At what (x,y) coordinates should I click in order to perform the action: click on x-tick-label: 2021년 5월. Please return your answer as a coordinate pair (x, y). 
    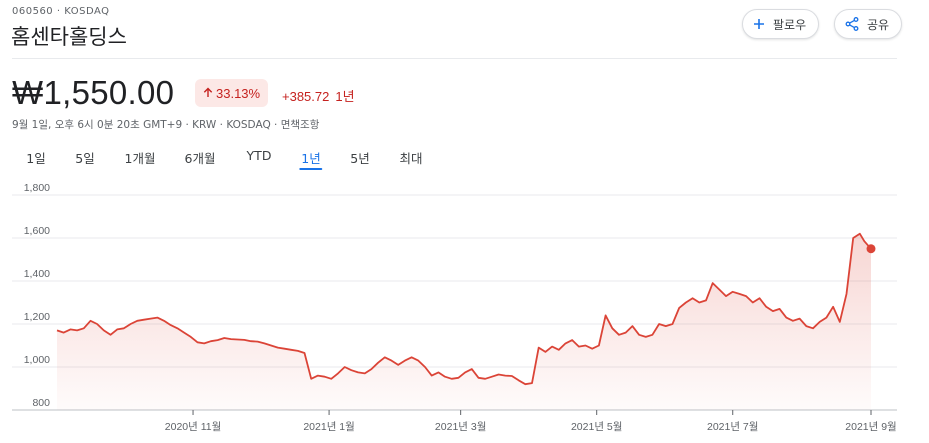
    Looking at the image, I should click on (596, 427).